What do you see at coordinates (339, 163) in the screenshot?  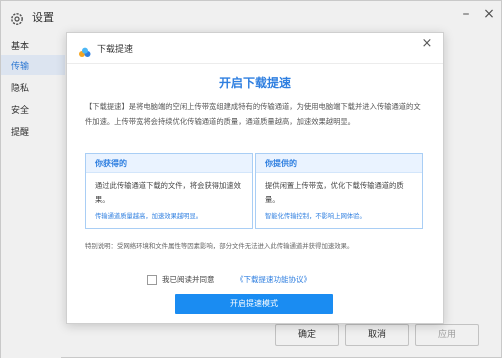 I see `provide-card-header: 你提供的` at bounding box center [339, 163].